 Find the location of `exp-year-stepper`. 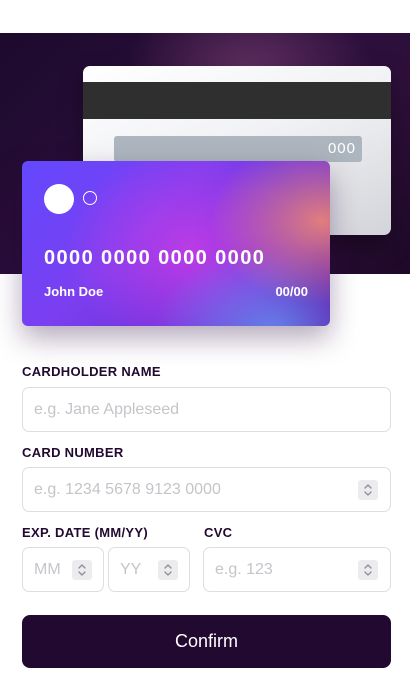

exp-year-stepper is located at coordinates (168, 570).